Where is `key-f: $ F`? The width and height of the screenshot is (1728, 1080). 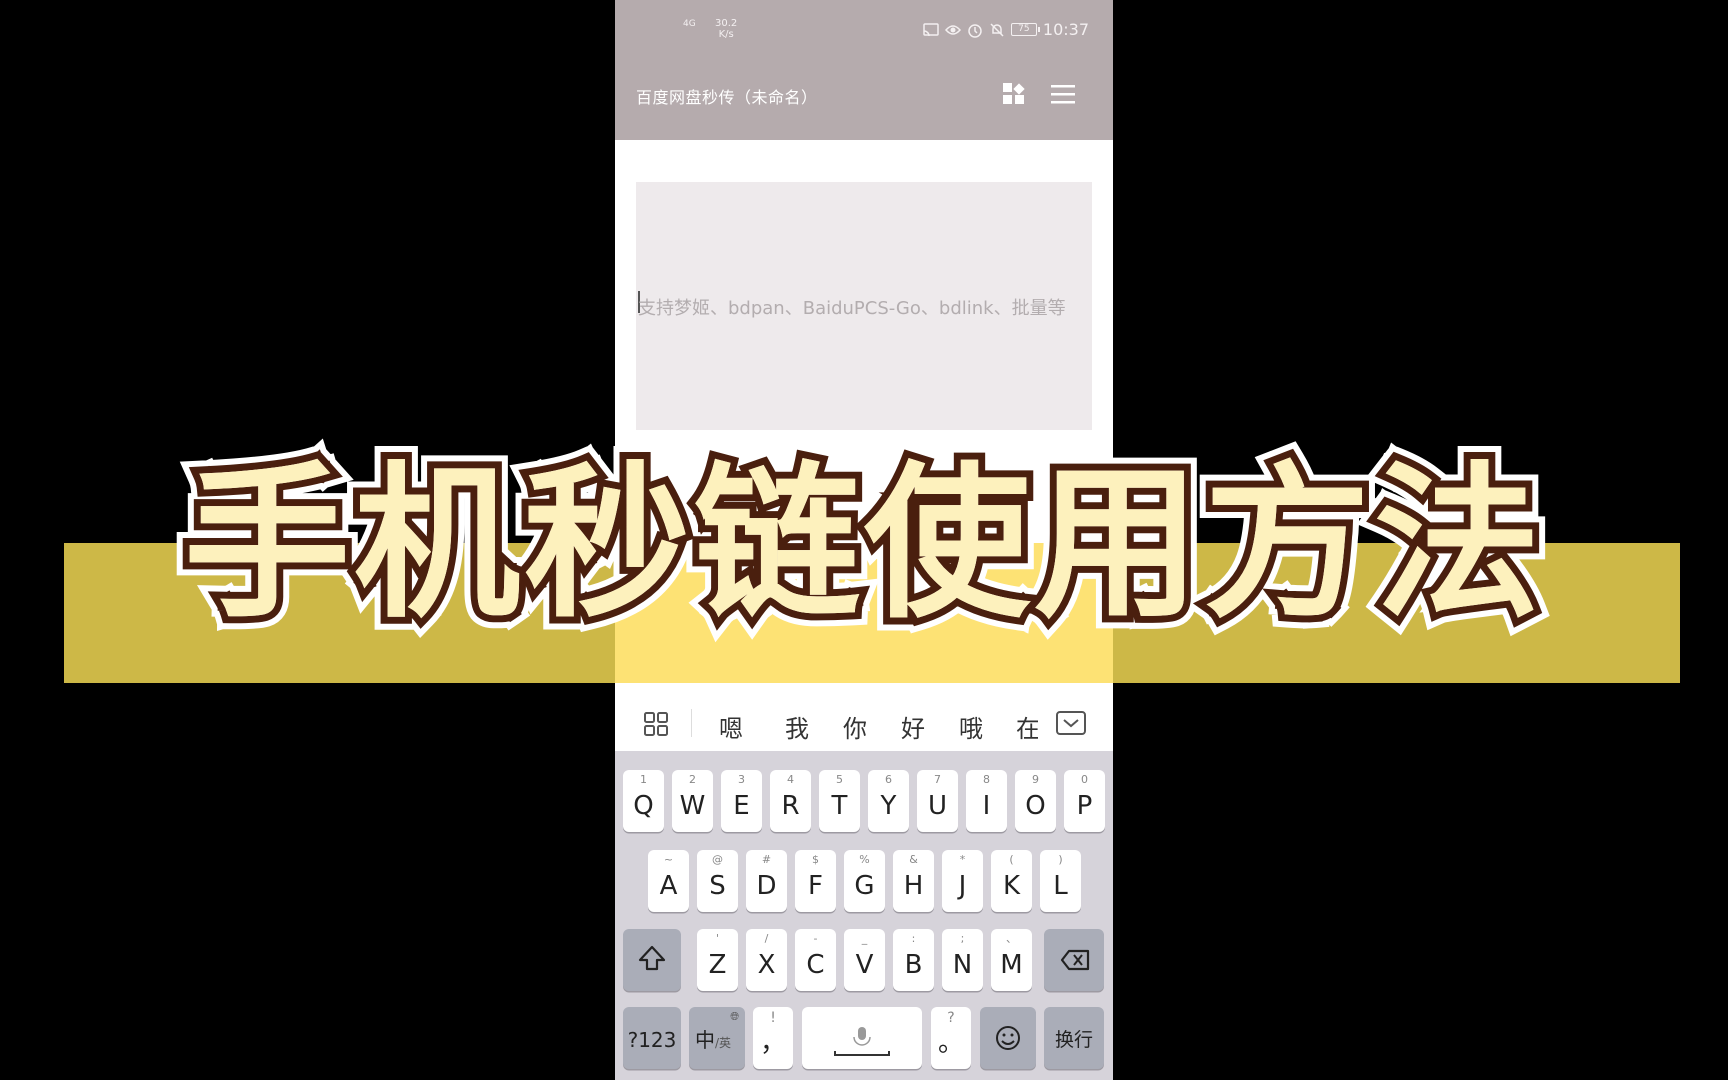
key-f: $ F is located at coordinates (815, 881).